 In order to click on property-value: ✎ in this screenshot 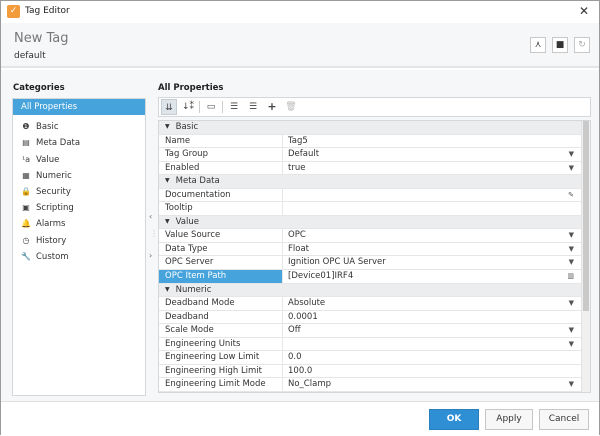, I will do `click(436, 195)`.